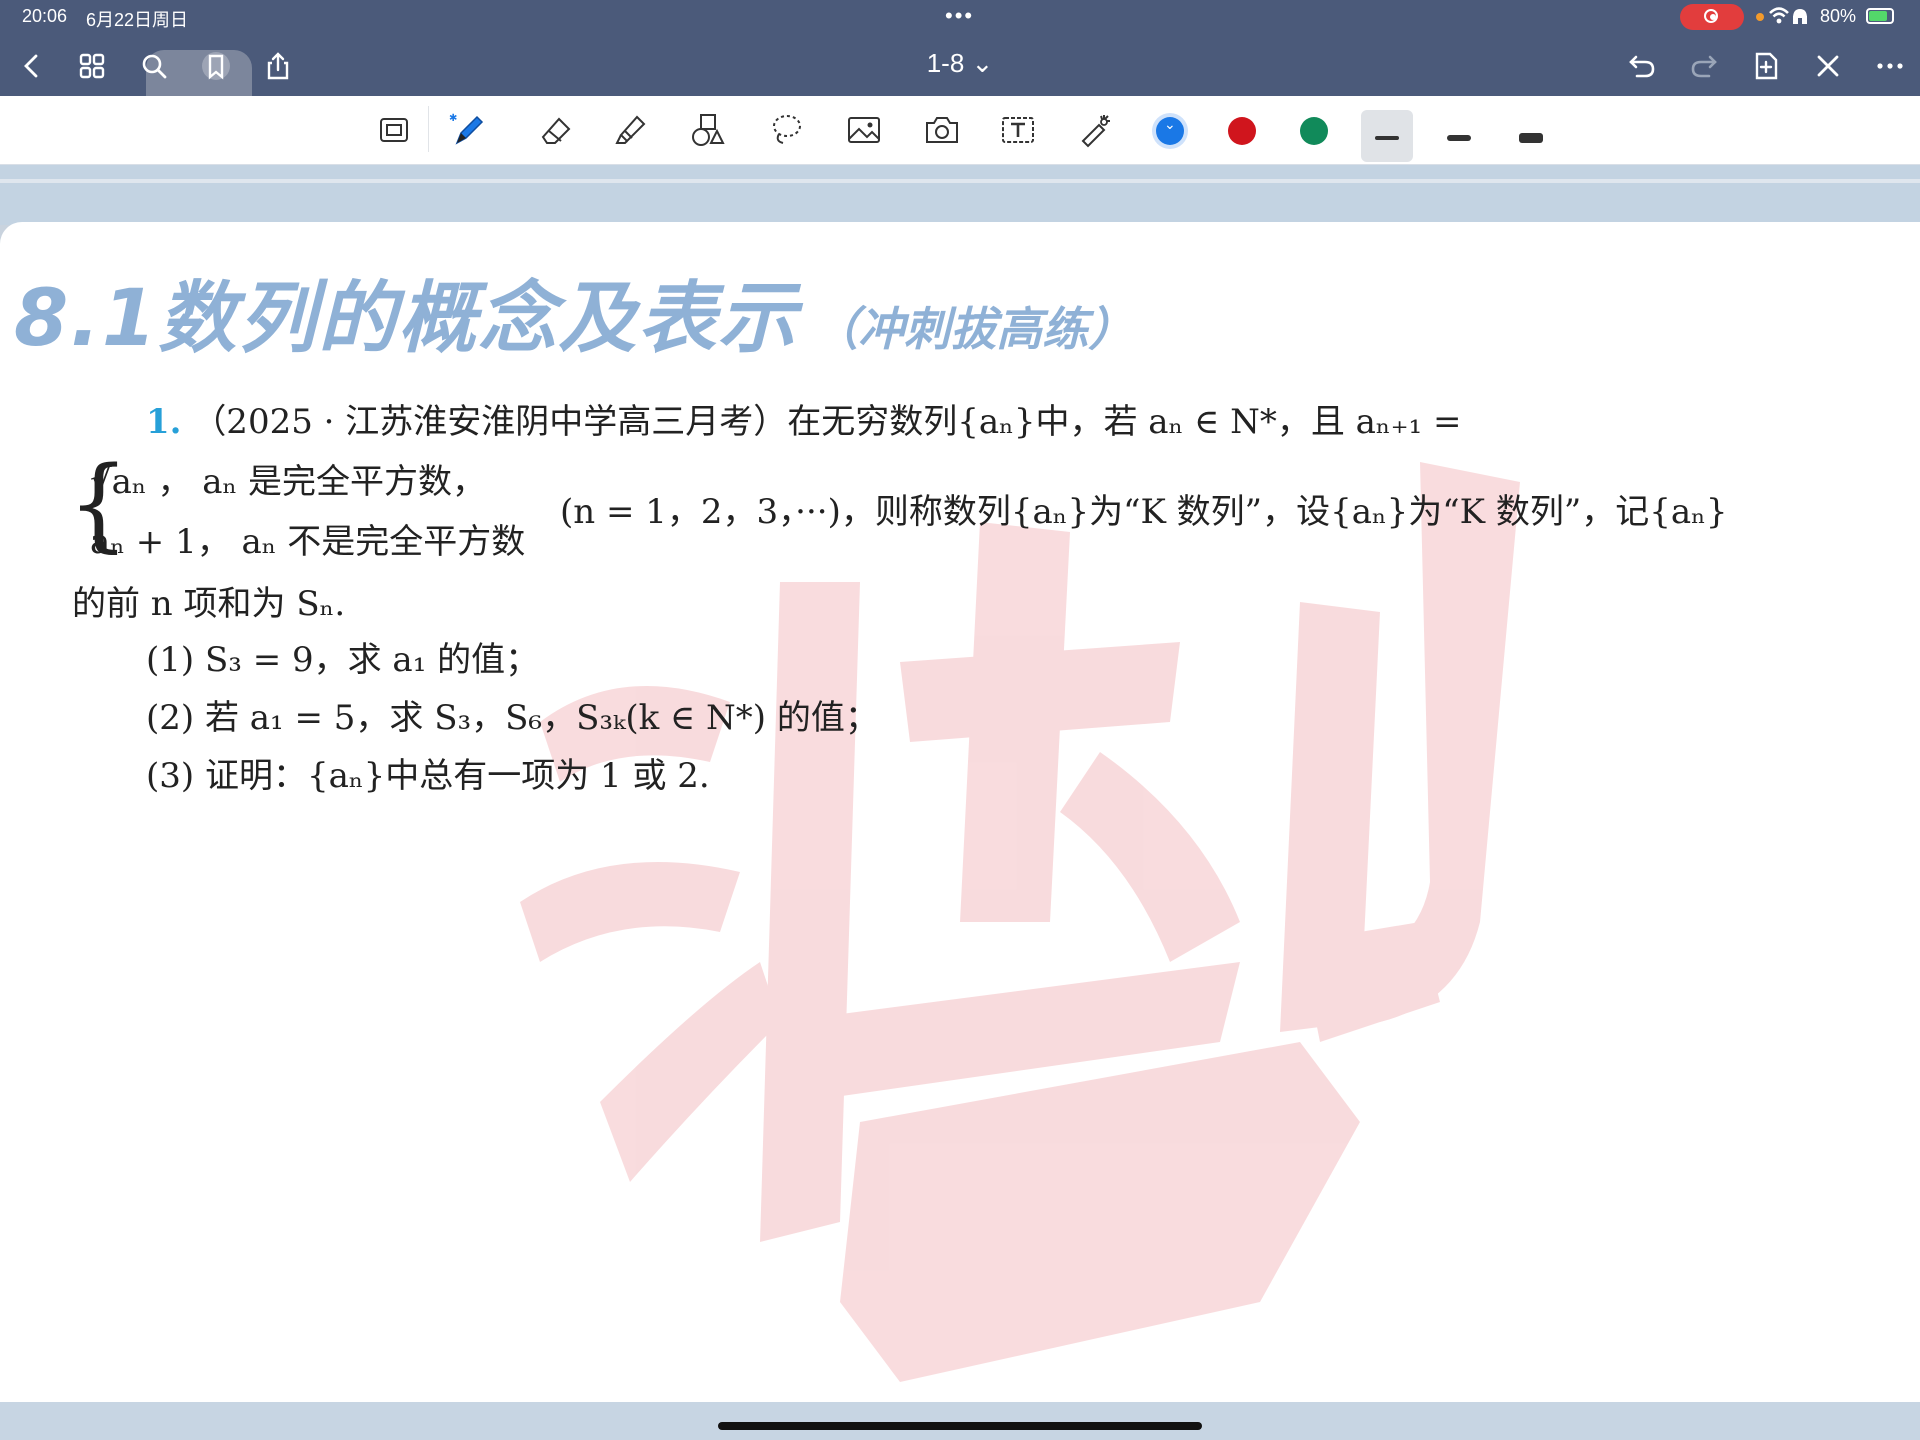 The width and height of the screenshot is (1920, 1440). What do you see at coordinates (343, 660) in the screenshot?
I see `sub-question-1: (1) S₃ = 9，求 a₁ 的值；` at bounding box center [343, 660].